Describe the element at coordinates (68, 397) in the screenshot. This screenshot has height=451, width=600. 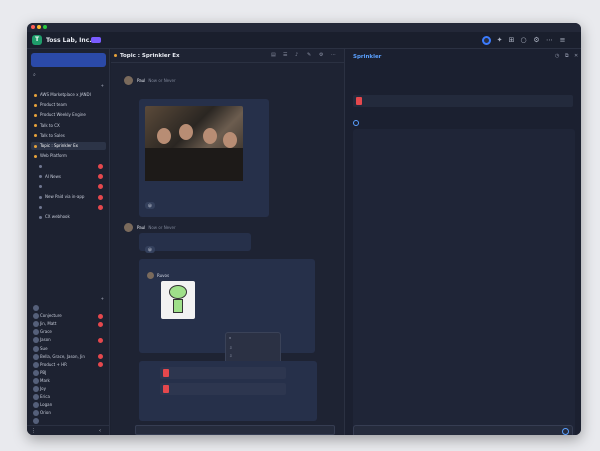
I see `dm-item: Erica` at that location.